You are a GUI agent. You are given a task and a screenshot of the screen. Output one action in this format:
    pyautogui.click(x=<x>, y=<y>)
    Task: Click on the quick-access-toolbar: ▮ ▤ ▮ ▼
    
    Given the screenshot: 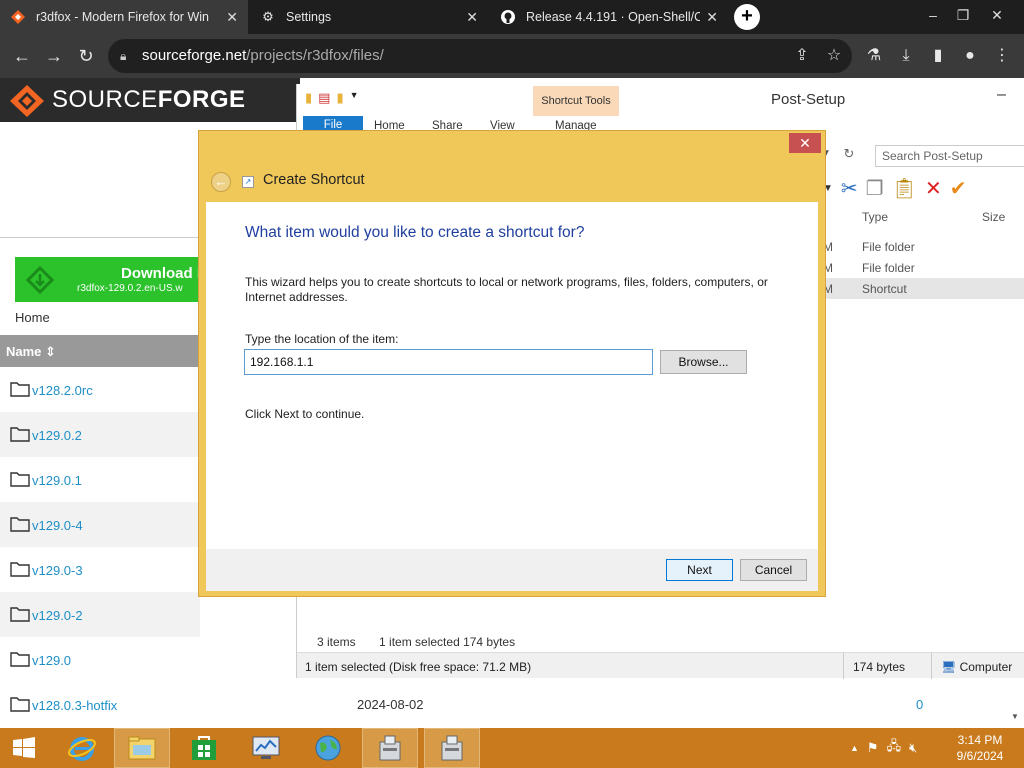 What is the action you would take?
    pyautogui.click(x=332, y=98)
    